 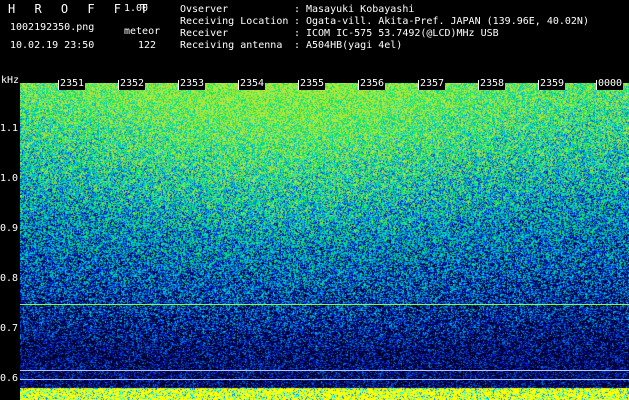 I want to click on info-row-observer: Ovserver : Masayuki Kobayashi, so click(x=400, y=10).